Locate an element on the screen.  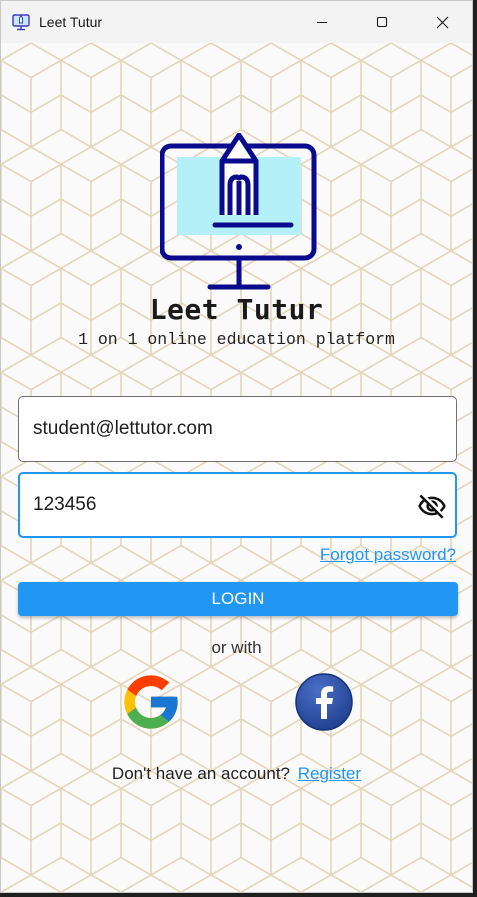
window-controls is located at coordinates (382, 22).